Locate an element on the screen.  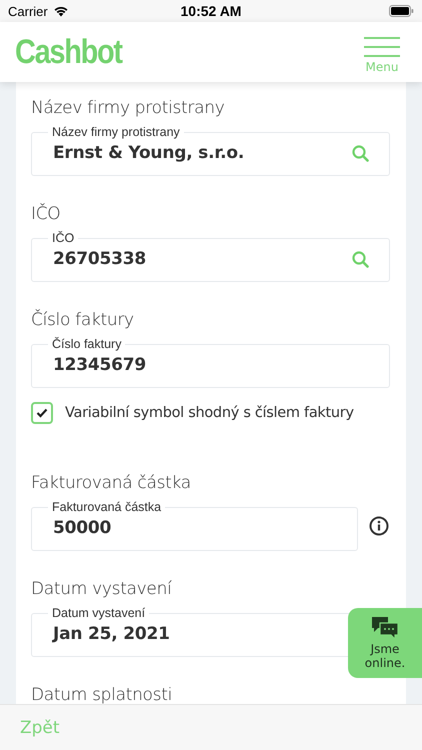
field-heading: Datum vystavení is located at coordinates (101, 589).